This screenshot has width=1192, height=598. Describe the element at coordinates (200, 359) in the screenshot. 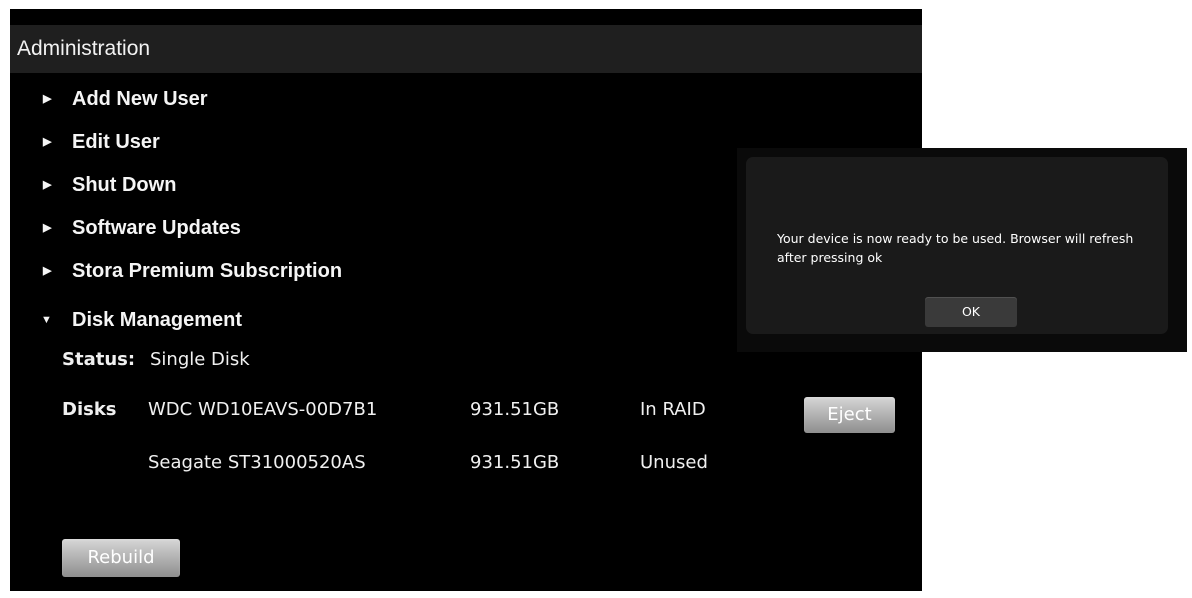

I see `status-value: Single Disk` at that location.